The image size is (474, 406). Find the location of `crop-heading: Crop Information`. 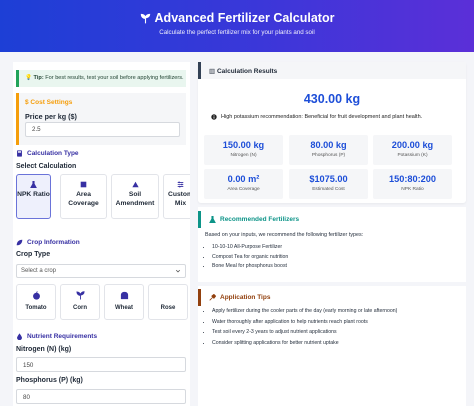

crop-heading: Crop Information is located at coordinates (48, 242).